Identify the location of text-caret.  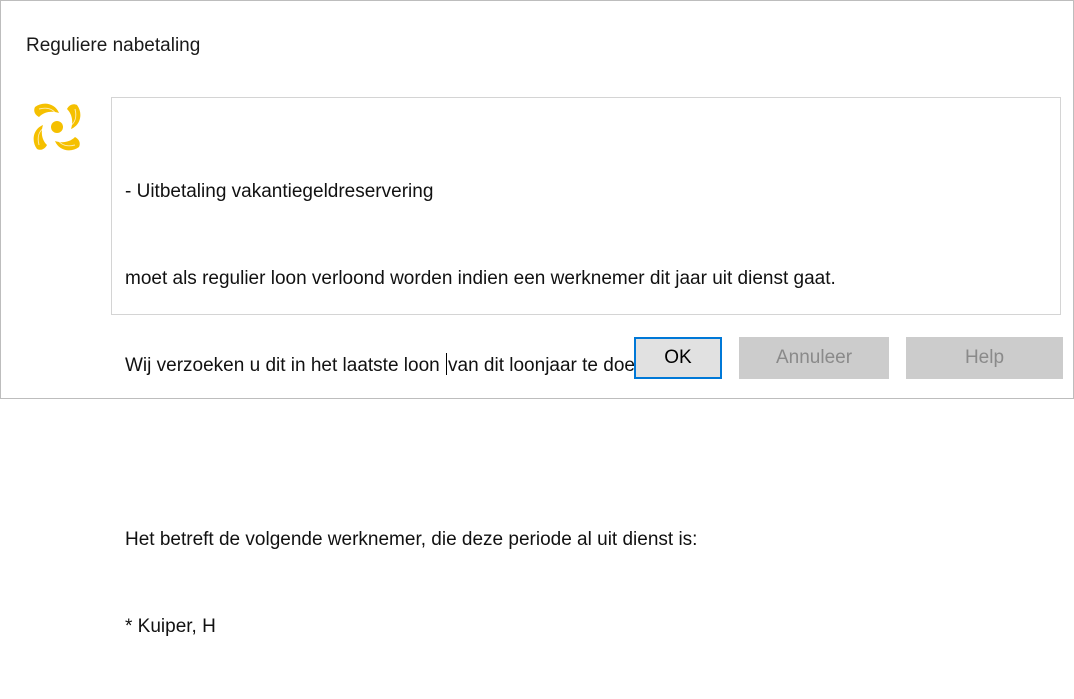
(447, 364).